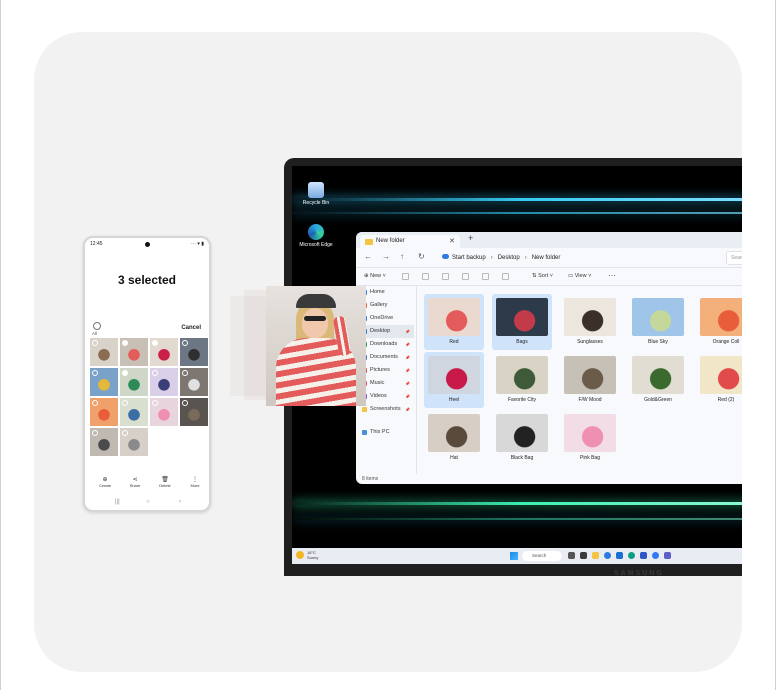  Describe the element at coordinates (571, 555) in the screenshot. I see `task-view-icon` at that location.